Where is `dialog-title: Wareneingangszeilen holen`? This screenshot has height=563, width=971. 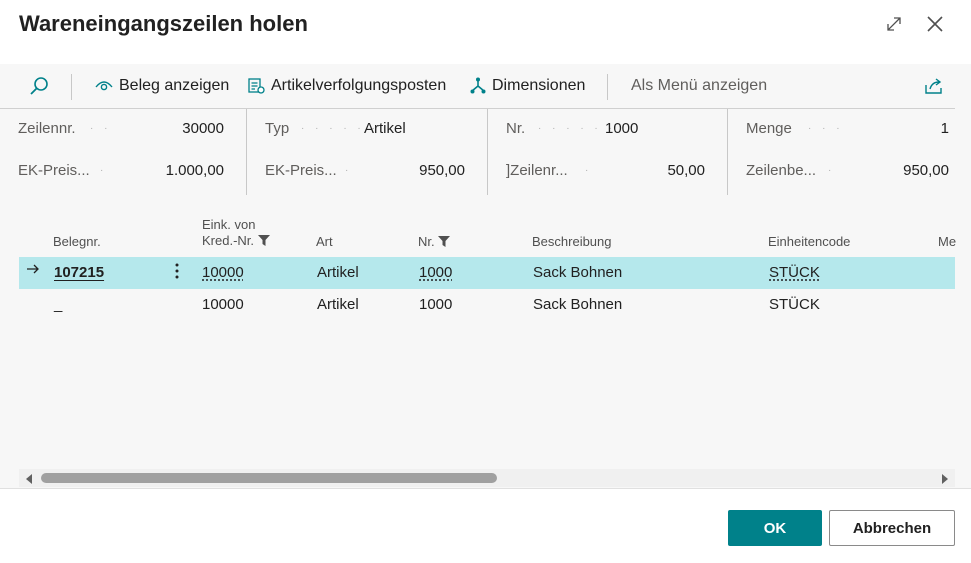 dialog-title: Wareneingangszeilen holen is located at coordinates (163, 23).